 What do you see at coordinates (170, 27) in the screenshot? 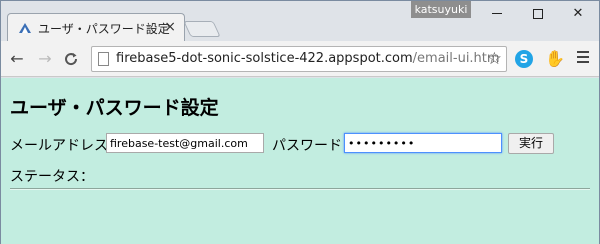
I see `tab-close-icon: ×` at bounding box center [170, 27].